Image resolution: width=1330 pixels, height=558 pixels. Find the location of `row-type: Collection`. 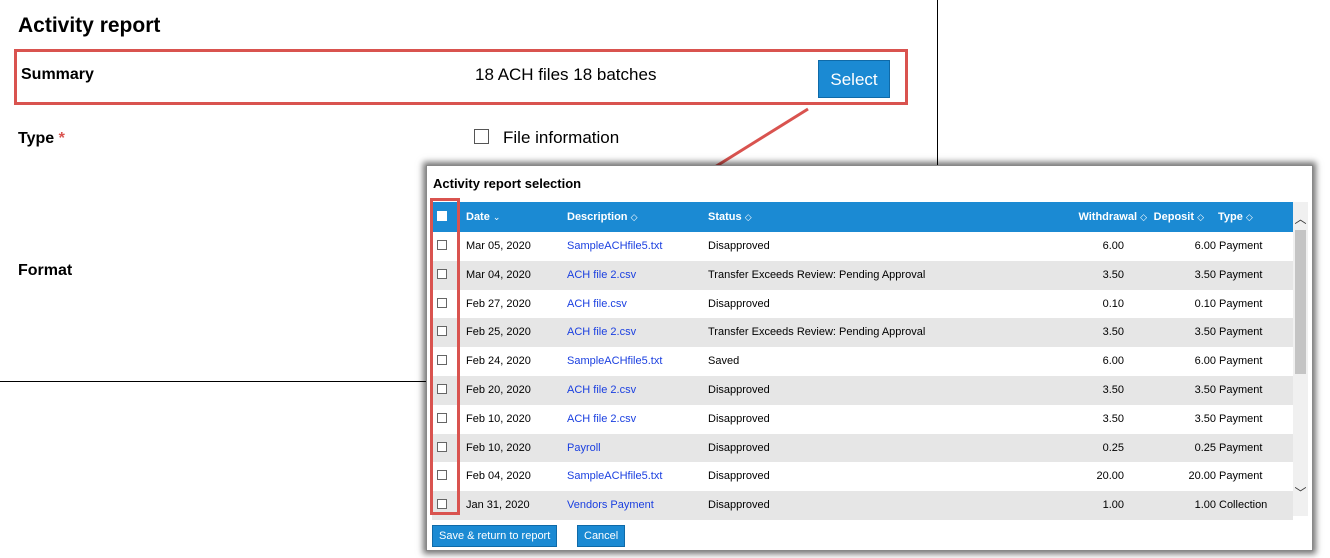

row-type: Collection is located at coordinates (1243, 505).